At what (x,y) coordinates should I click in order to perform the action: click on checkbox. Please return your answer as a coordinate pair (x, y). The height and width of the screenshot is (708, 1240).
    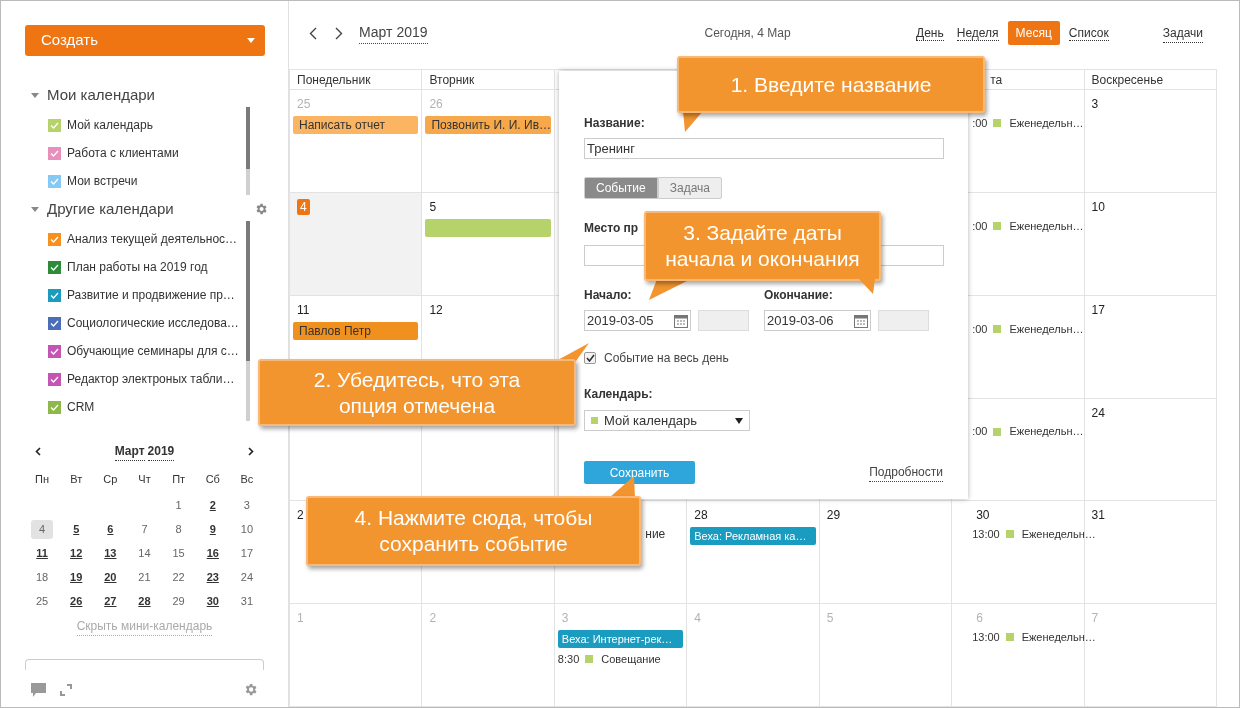
    Looking at the image, I should click on (590, 358).